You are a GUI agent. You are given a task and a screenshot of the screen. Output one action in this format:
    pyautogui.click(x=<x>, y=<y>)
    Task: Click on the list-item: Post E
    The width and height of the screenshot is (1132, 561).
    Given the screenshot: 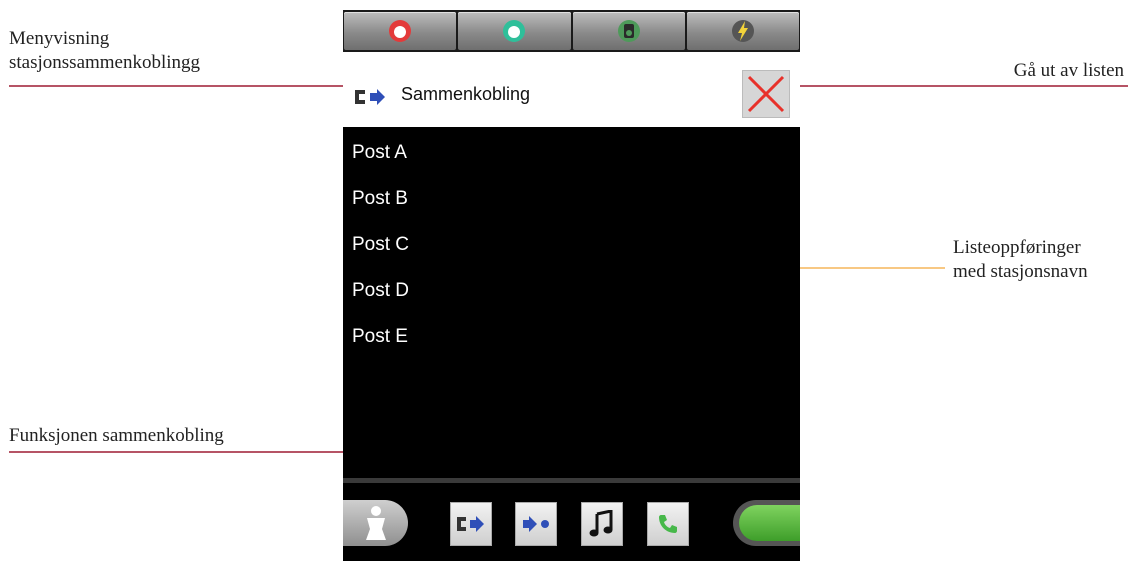 What is the action you would take?
    pyautogui.click(x=571, y=334)
    